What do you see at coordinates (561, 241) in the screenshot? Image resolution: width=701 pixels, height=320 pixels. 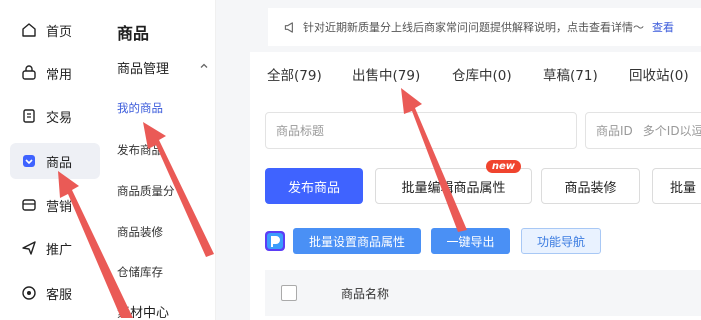 I see `feature-guide-button: 功能导航` at bounding box center [561, 241].